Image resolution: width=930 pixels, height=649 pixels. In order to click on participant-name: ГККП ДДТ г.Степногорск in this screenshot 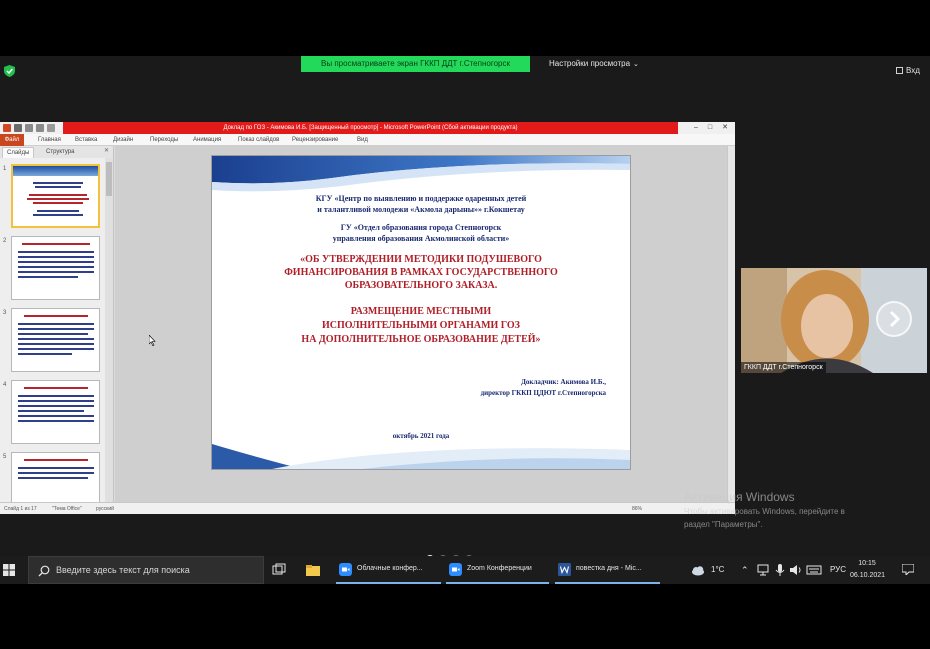, I will do `click(783, 367)`.